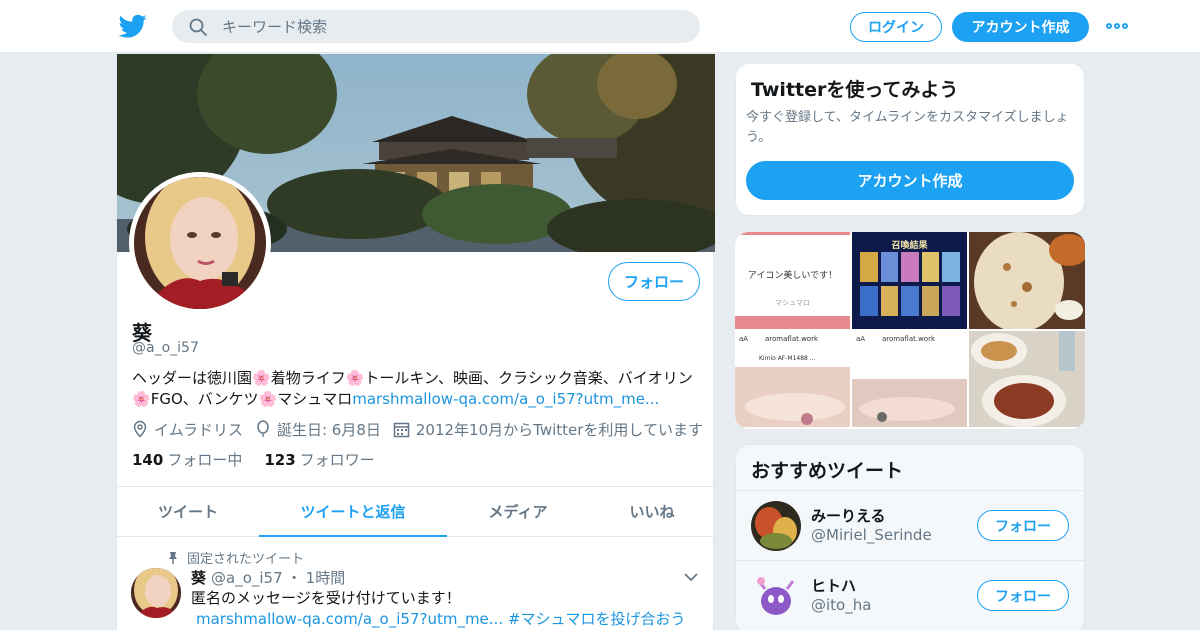 The width and height of the screenshot is (1200, 630). Describe the element at coordinates (1020, 27) in the screenshot. I see `signup-button: アカウント作成` at that location.